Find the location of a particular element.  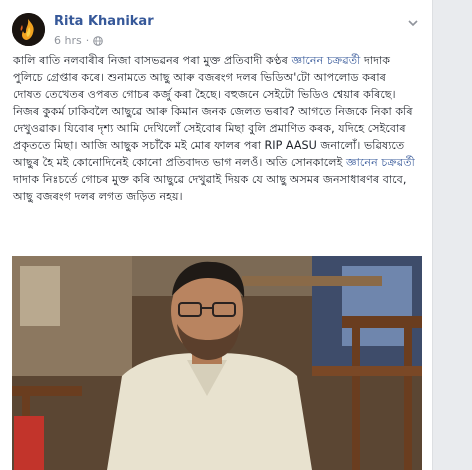

globe-icon is located at coordinates (98, 40).